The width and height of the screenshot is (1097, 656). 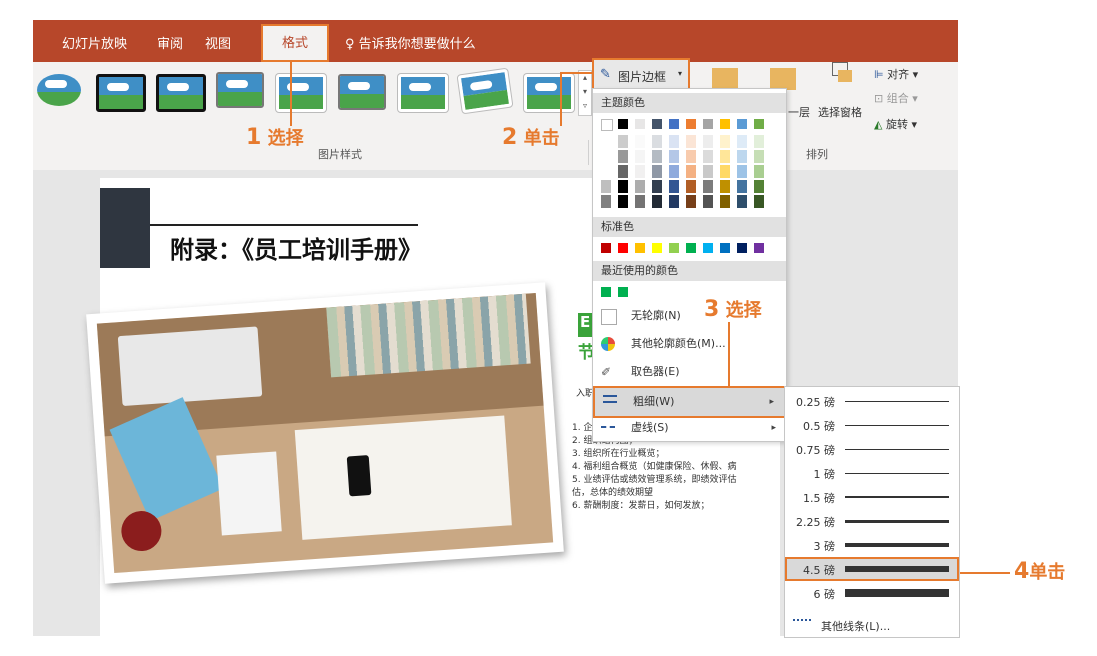 I want to click on tab-slideshow: 幻灯片放映, so click(x=94, y=42).